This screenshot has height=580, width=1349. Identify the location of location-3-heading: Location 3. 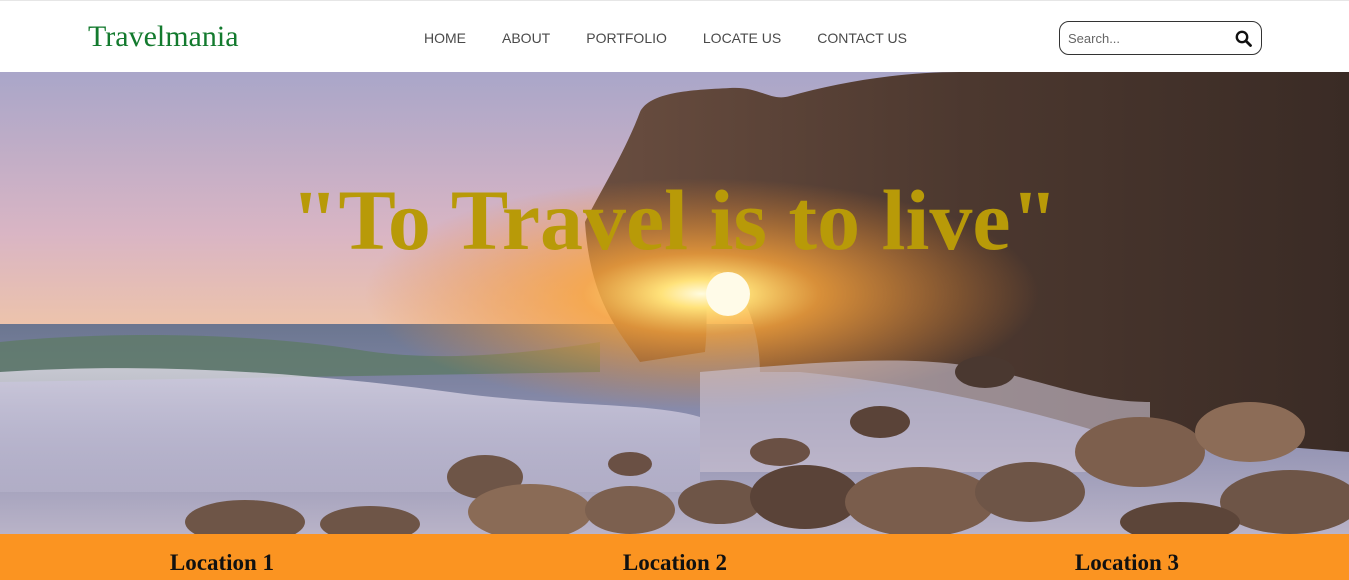
(1127, 563).